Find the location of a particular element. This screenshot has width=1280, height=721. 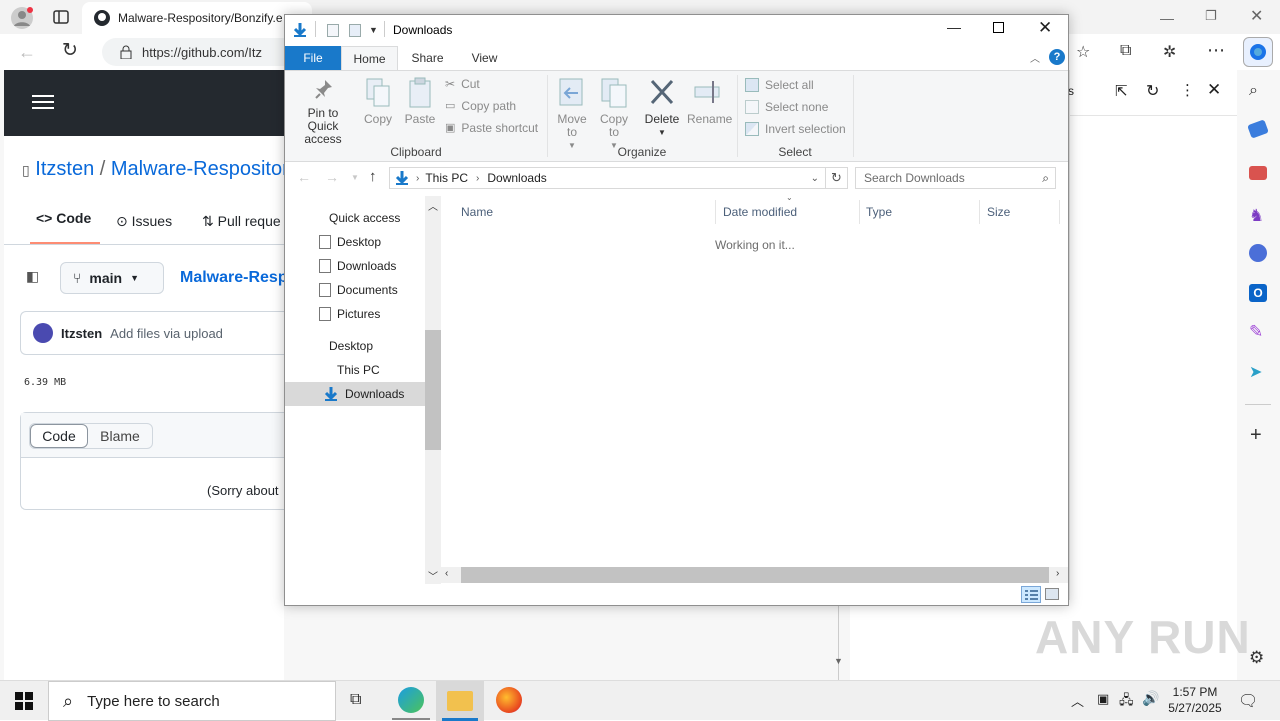

help-icon: ? is located at coordinates (1057, 57).